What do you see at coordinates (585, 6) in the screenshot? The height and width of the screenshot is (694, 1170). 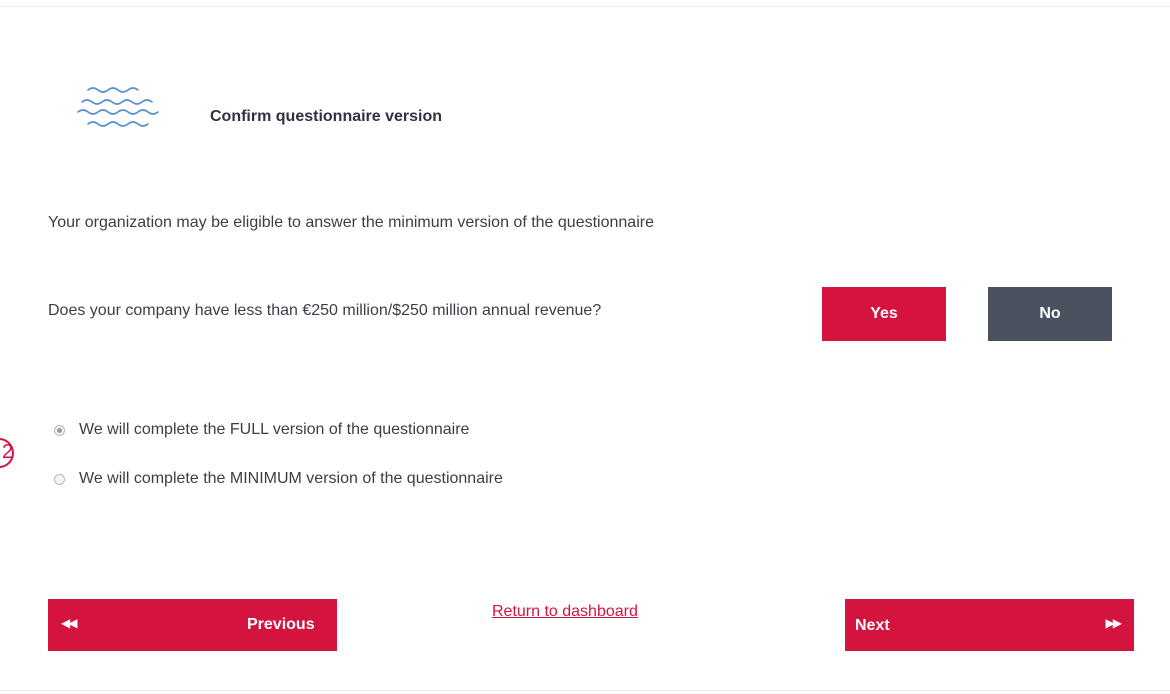 I see `top-divider` at bounding box center [585, 6].